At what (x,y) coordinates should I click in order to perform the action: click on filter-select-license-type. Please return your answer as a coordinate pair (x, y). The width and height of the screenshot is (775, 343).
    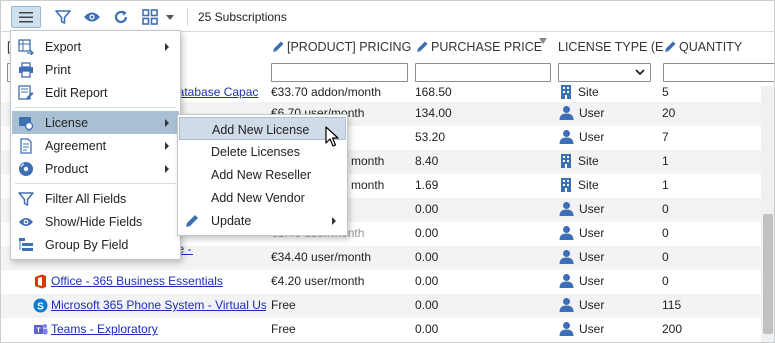
    Looking at the image, I should click on (604, 72).